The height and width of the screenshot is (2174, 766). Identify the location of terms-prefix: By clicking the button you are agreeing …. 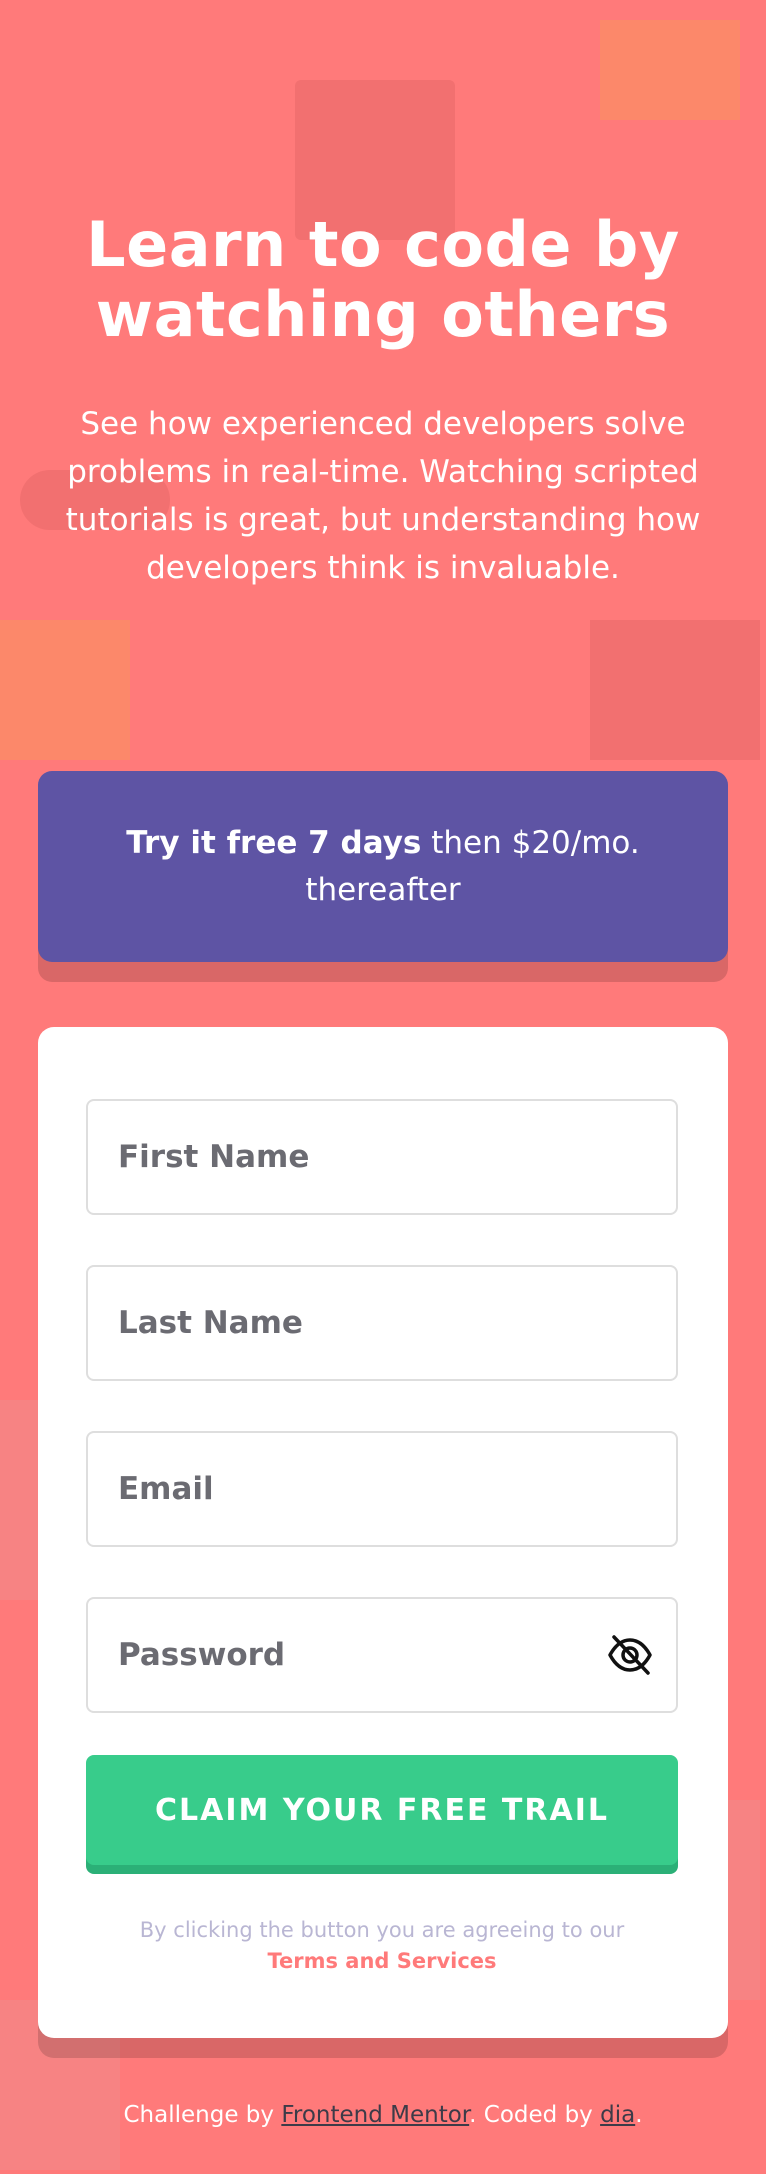
(382, 1930).